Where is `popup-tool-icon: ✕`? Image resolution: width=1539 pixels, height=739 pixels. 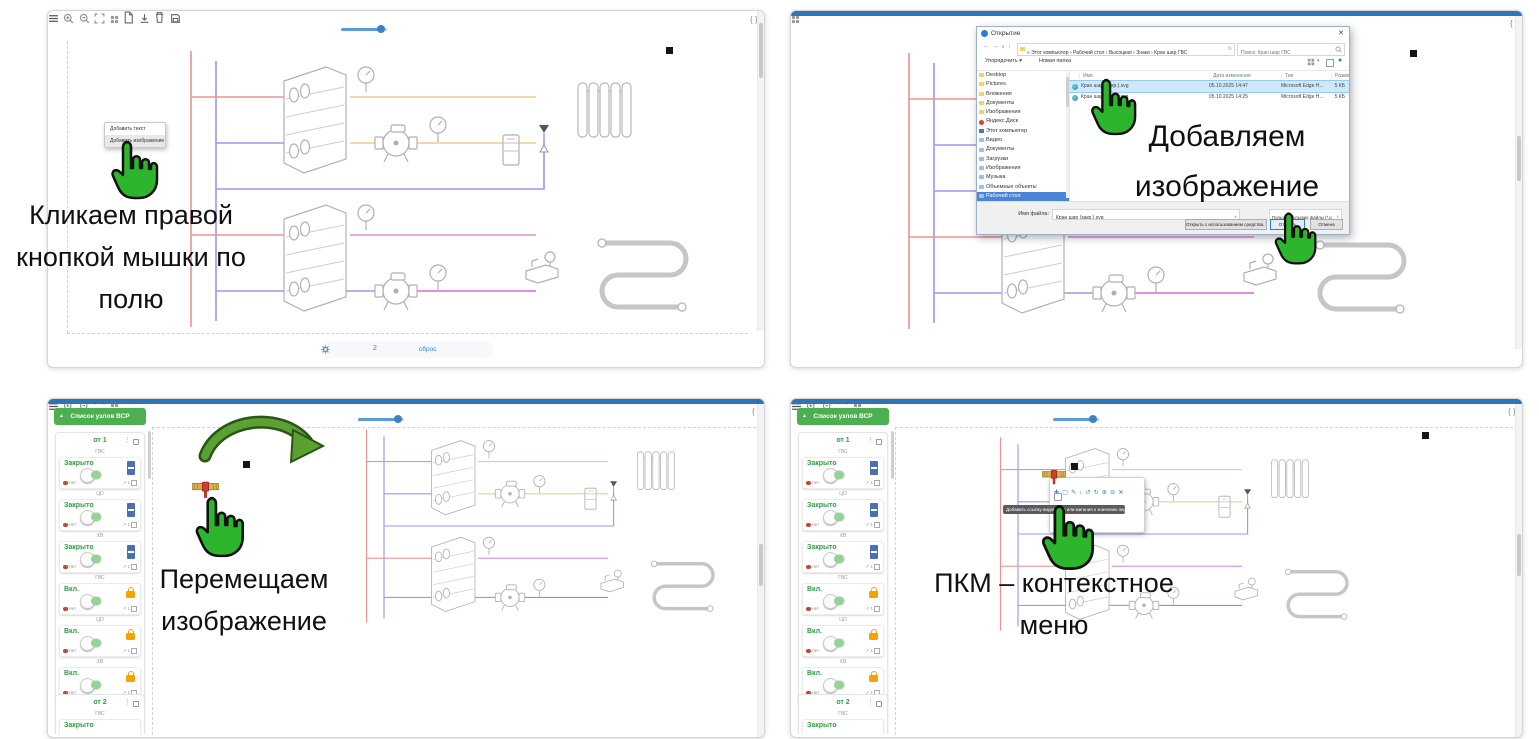 popup-tool-icon: ✕ is located at coordinates (1120, 490).